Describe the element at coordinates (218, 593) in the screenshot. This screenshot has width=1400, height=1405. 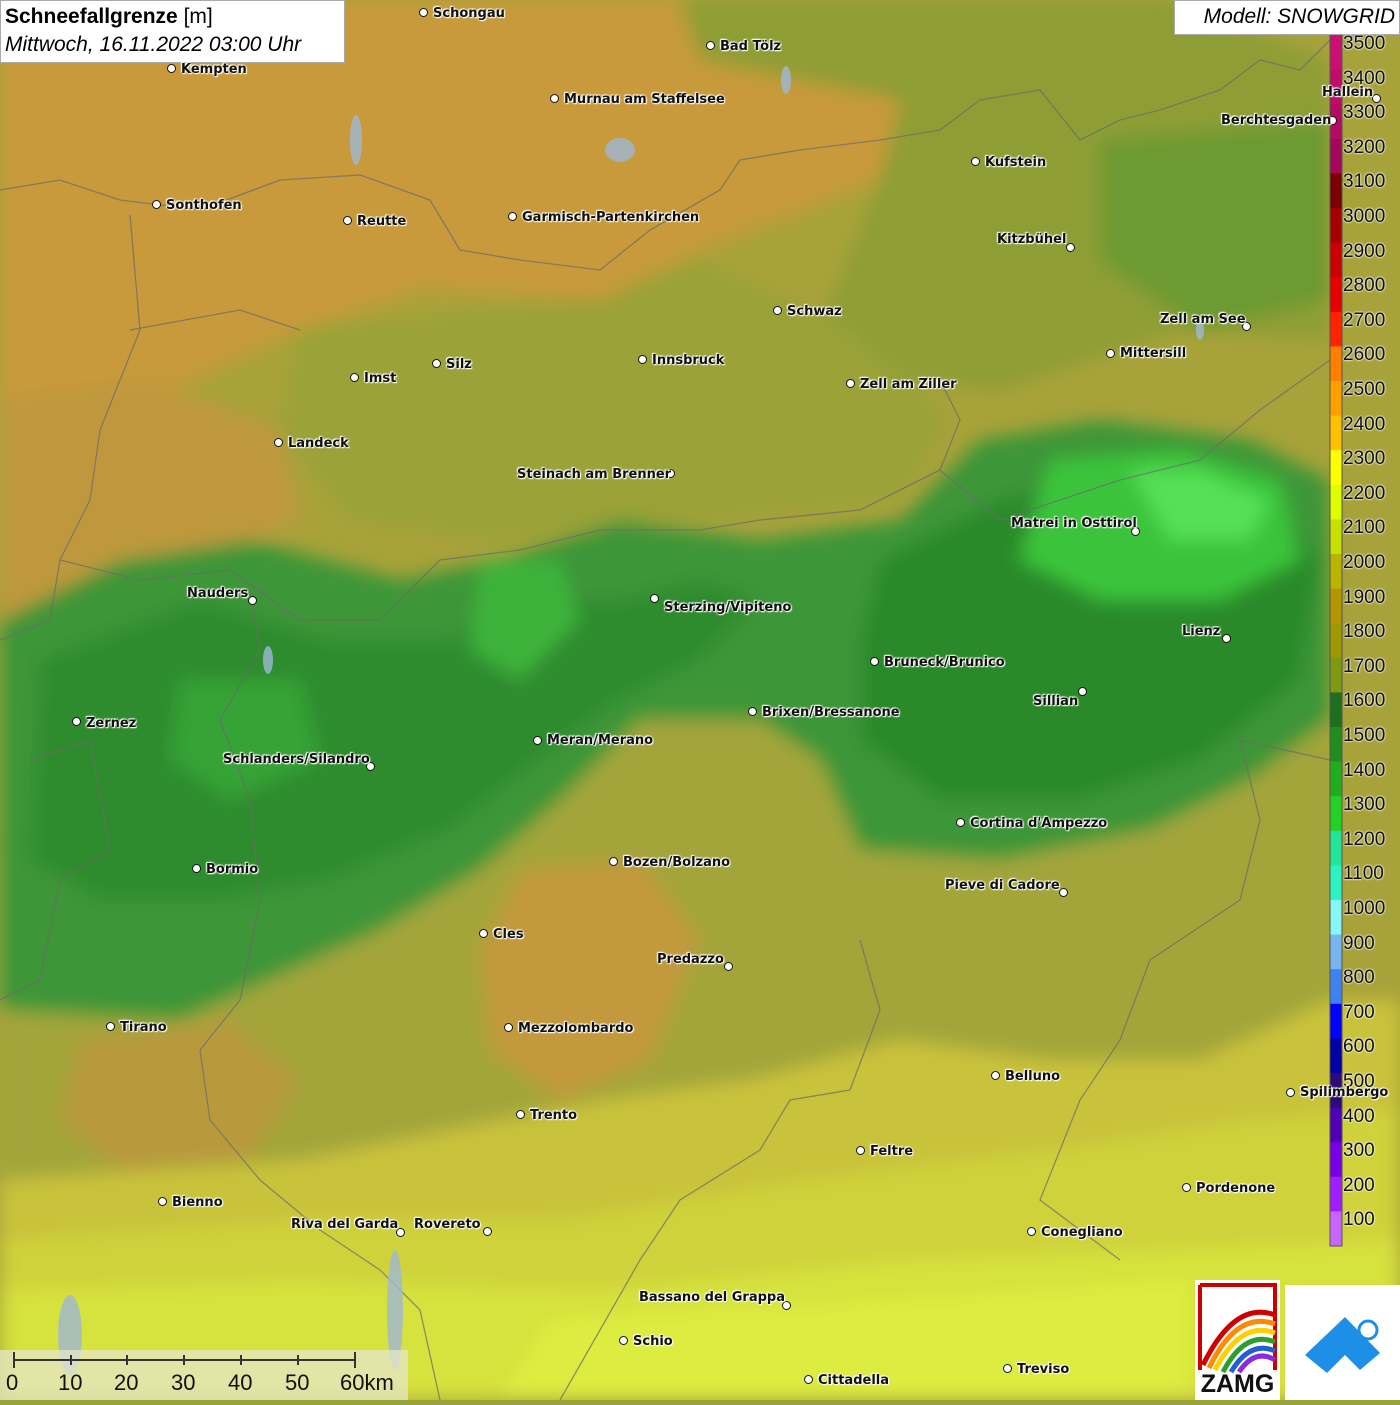
I see `city-label: Nauders` at that location.